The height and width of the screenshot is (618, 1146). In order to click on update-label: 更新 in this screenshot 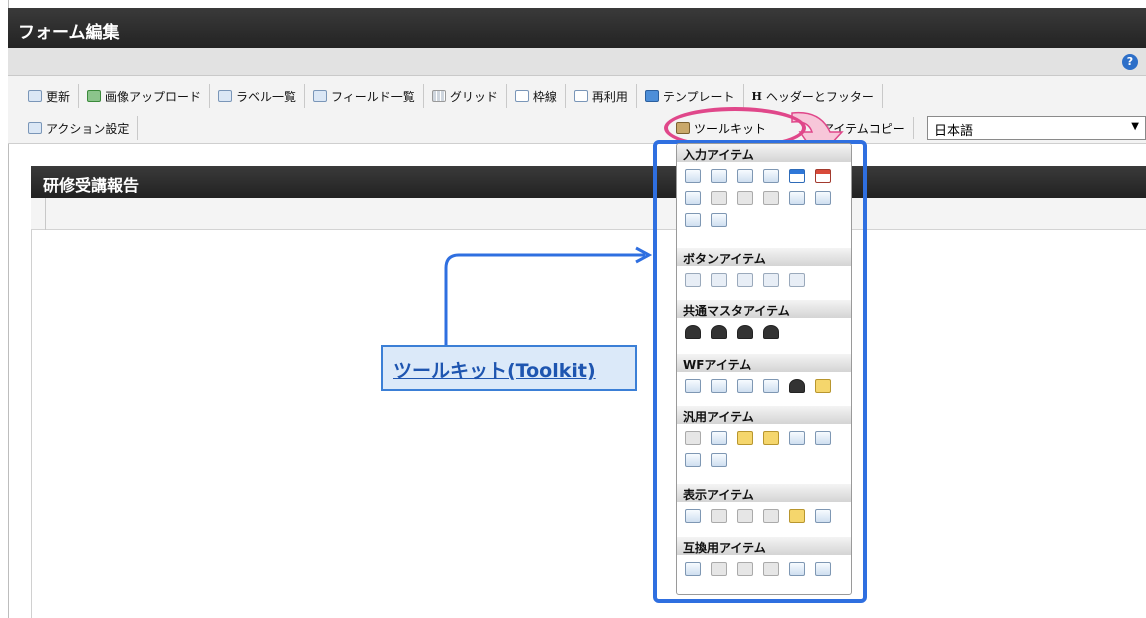, I will do `click(58, 96)`.